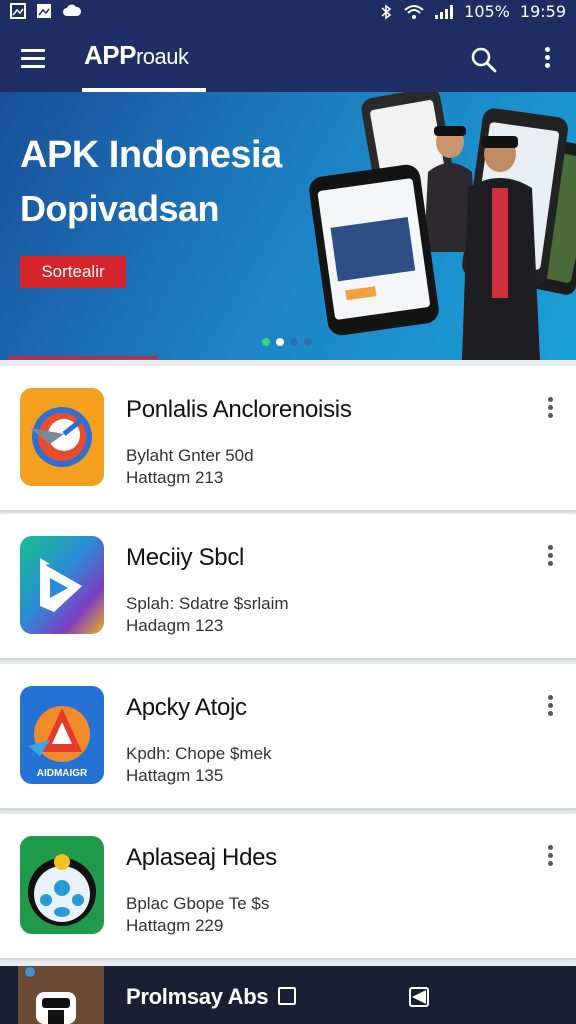  I want to click on image-notification-icon, so click(18, 11).